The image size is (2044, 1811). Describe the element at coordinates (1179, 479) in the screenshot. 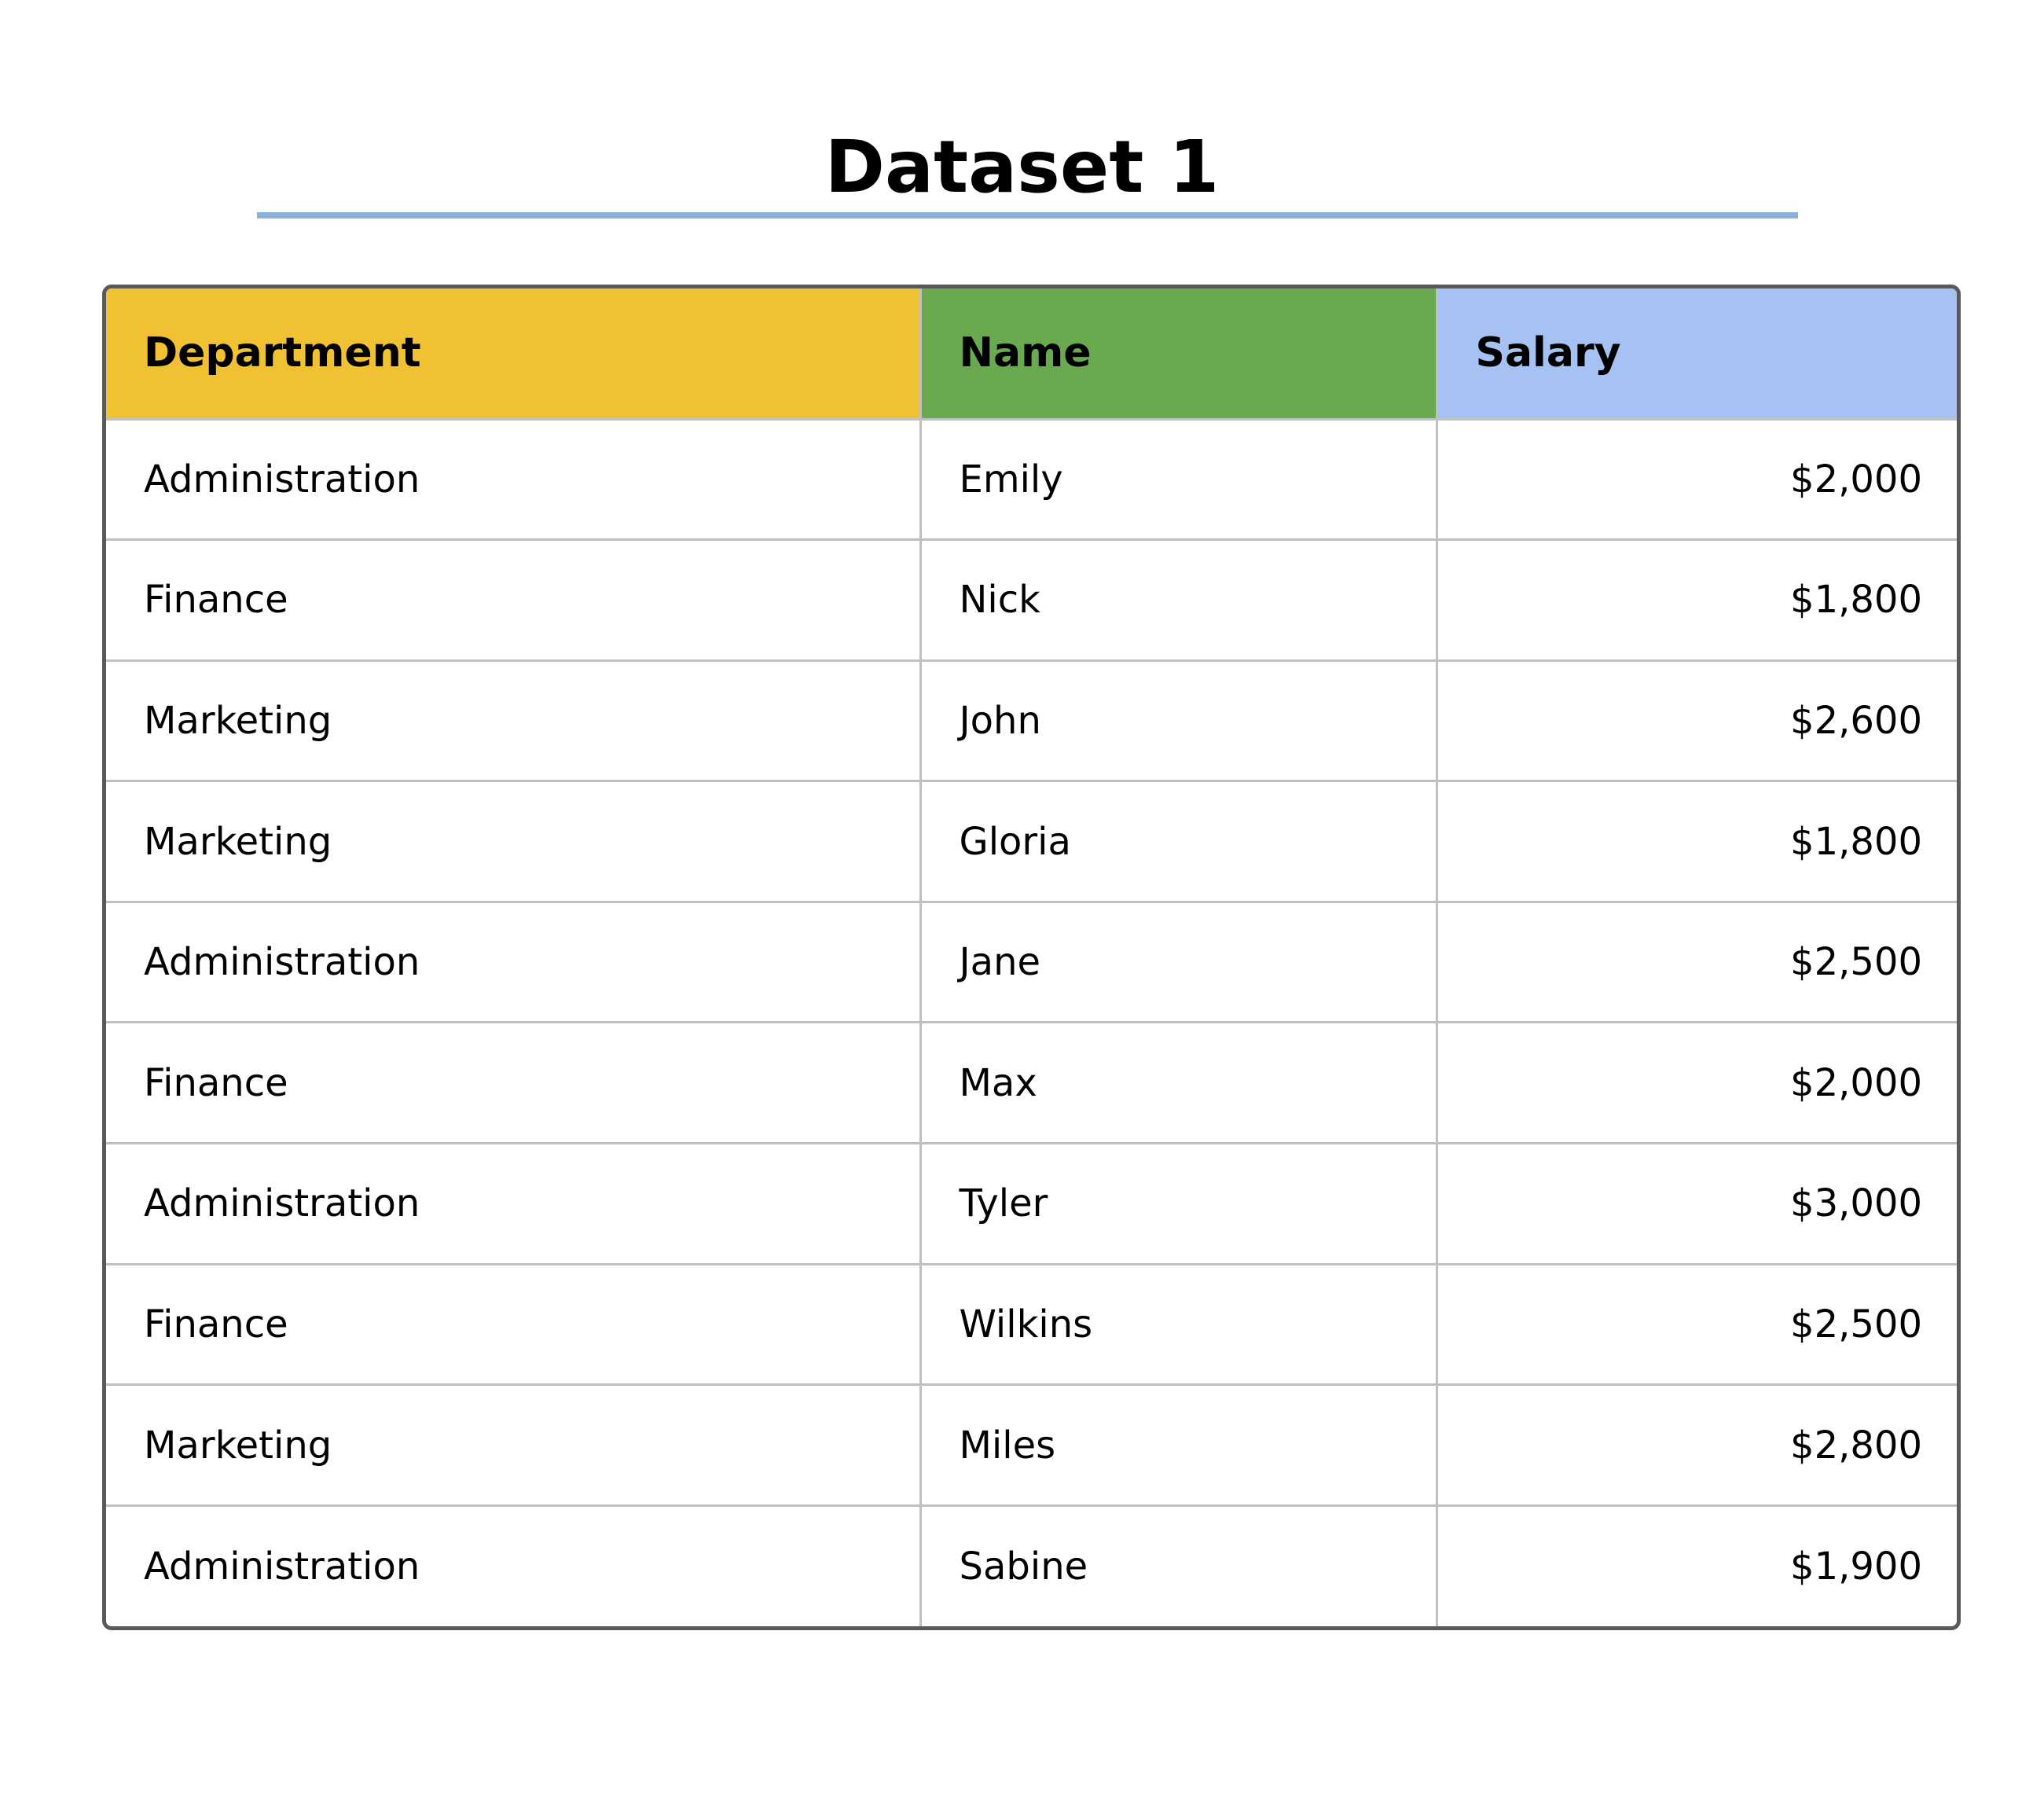

I see `cell-name: Emily` at that location.